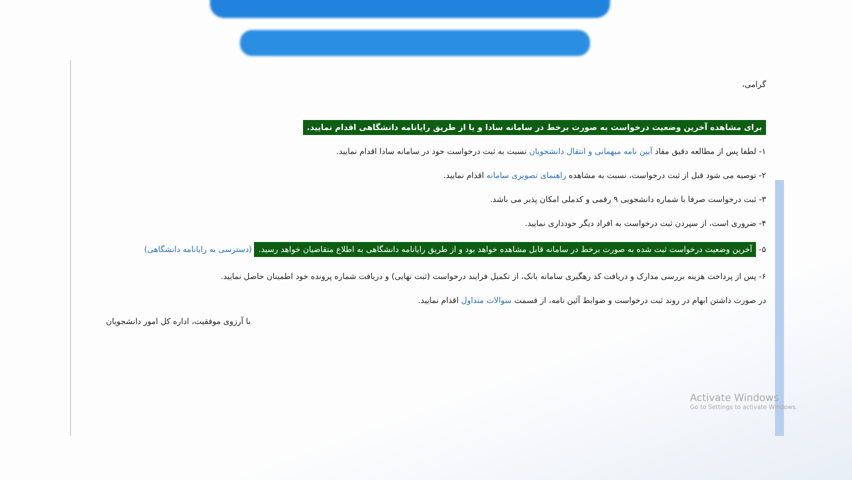 The height and width of the screenshot is (480, 852). What do you see at coordinates (604, 176) in the screenshot?
I see `notice-paragraph: ۲- توصیه می شود قبل از ثبت درخواست، نسبت به مشاهده راهنمای تصویری سامانه اقدام نمایید.` at bounding box center [604, 176].